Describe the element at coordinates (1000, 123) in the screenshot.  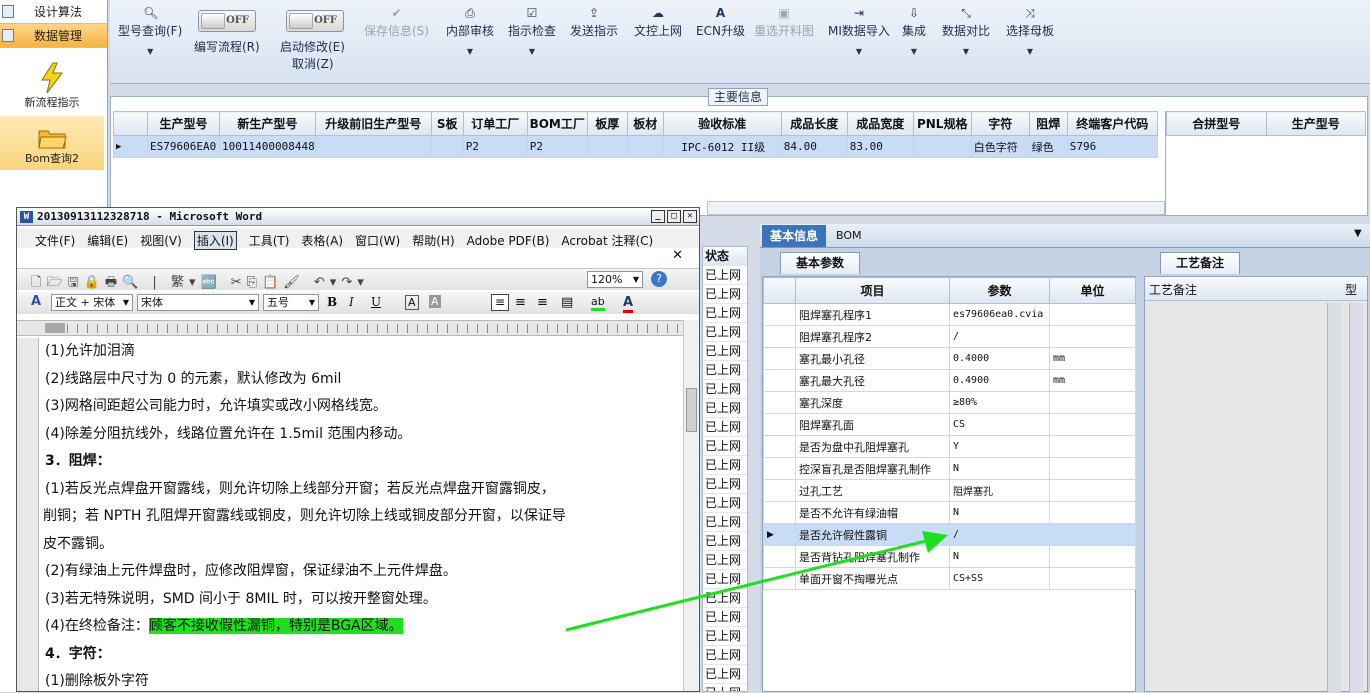
I see `column-header: 字符` at that location.